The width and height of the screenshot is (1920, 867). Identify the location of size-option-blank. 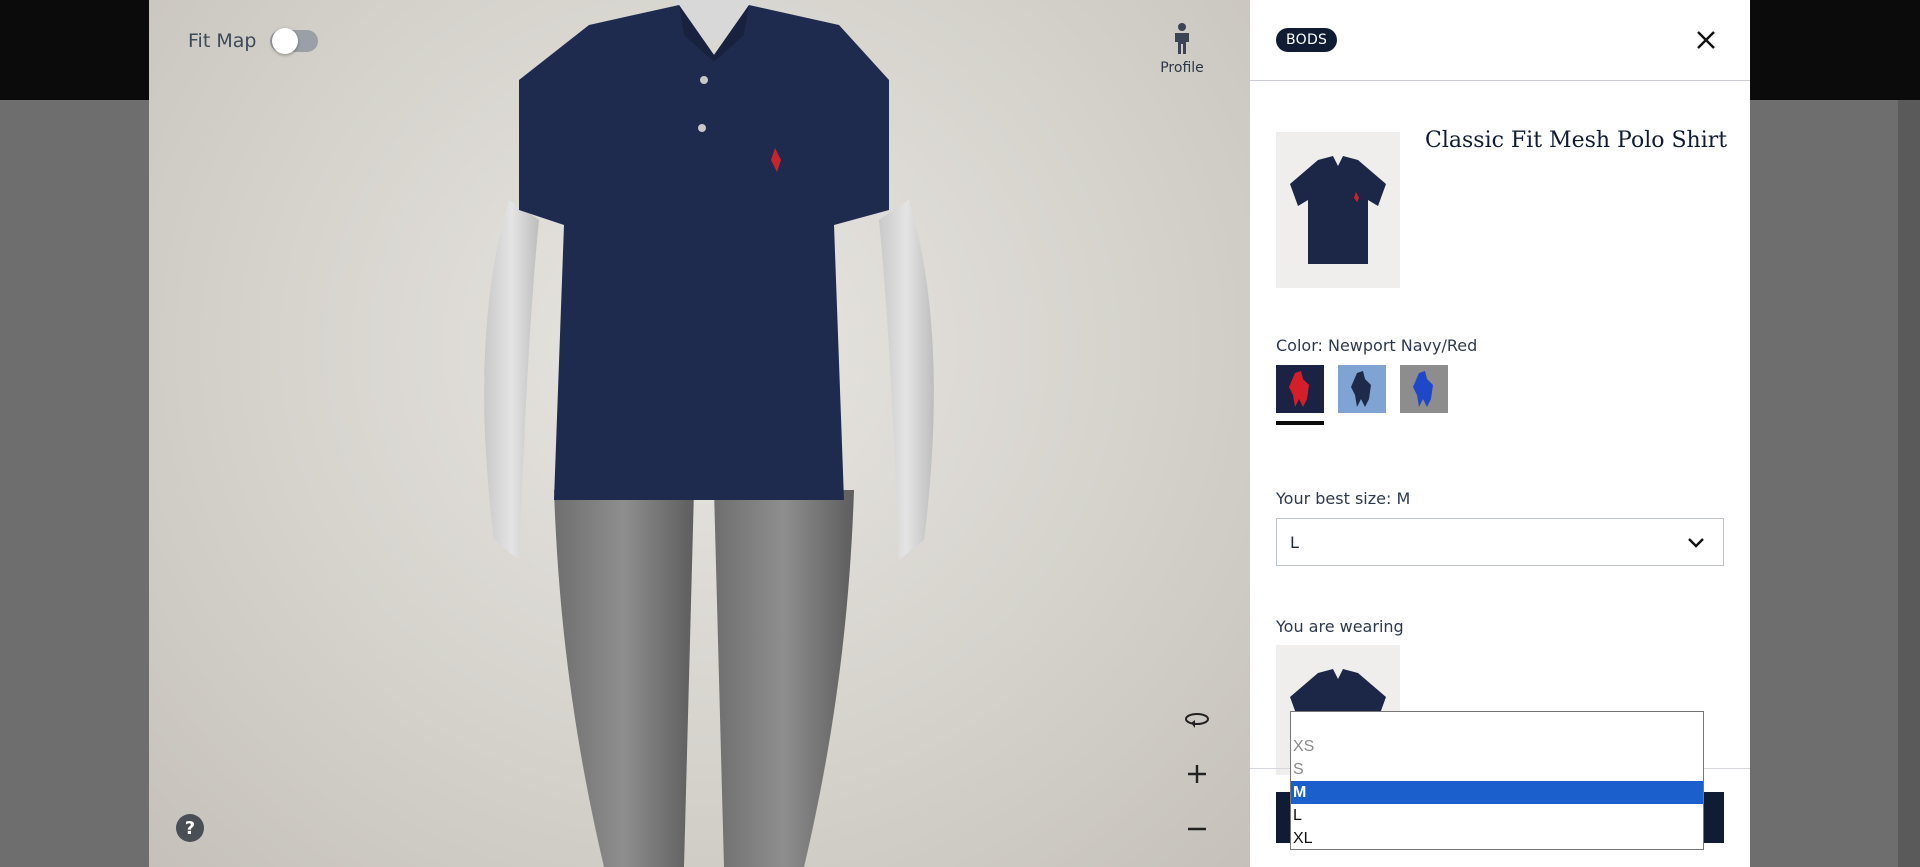
(1497, 723).